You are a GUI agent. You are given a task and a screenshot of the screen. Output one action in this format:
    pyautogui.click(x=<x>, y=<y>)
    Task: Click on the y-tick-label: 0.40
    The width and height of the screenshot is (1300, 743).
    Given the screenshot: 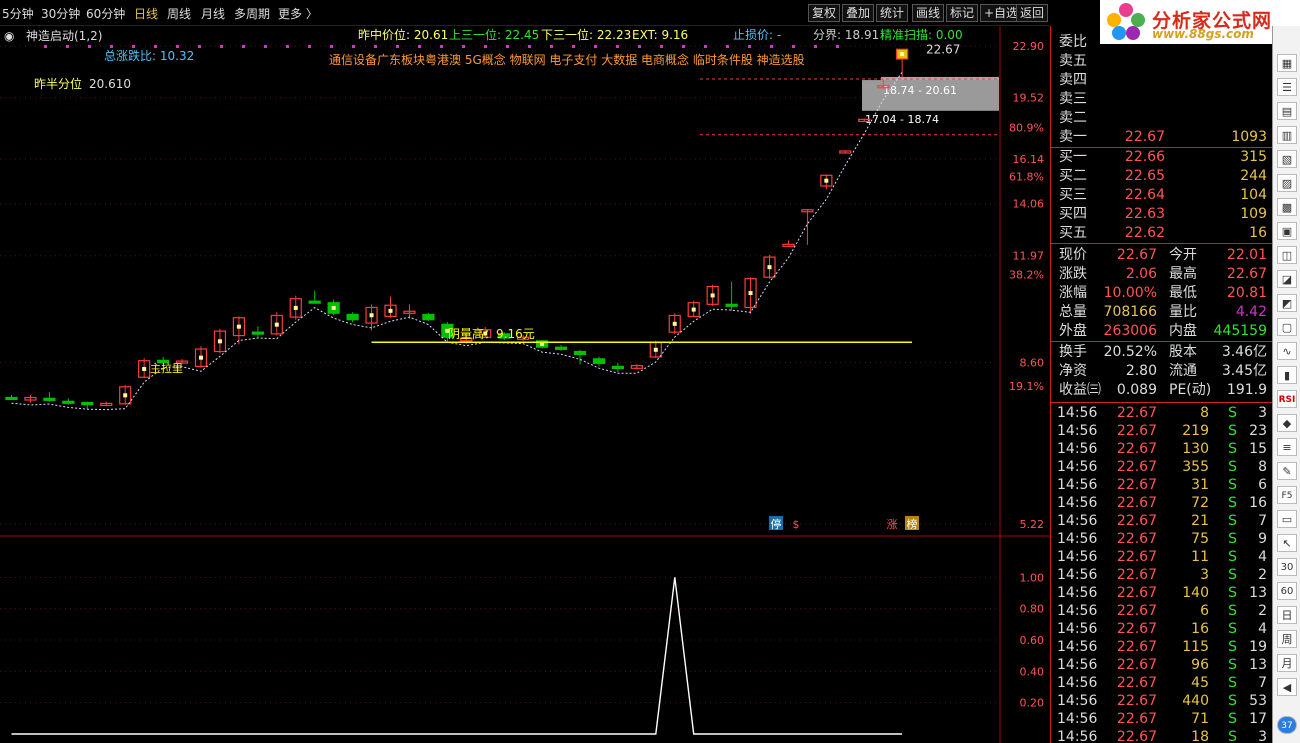 What is the action you would take?
    pyautogui.click(x=1032, y=671)
    